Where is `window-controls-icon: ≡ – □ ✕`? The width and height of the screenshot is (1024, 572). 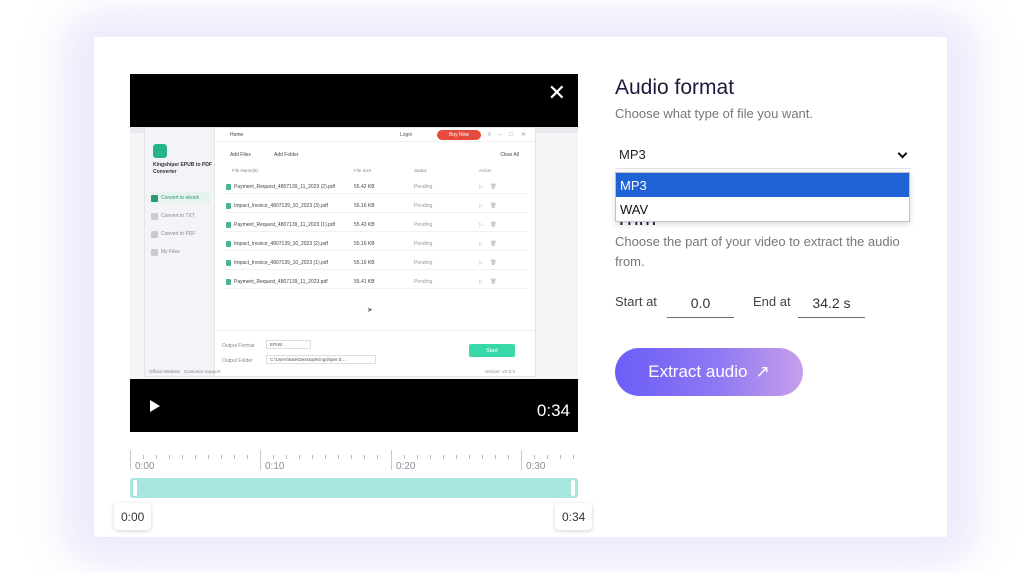
window-controls-icon: ≡ – □ ✕ is located at coordinates (508, 135).